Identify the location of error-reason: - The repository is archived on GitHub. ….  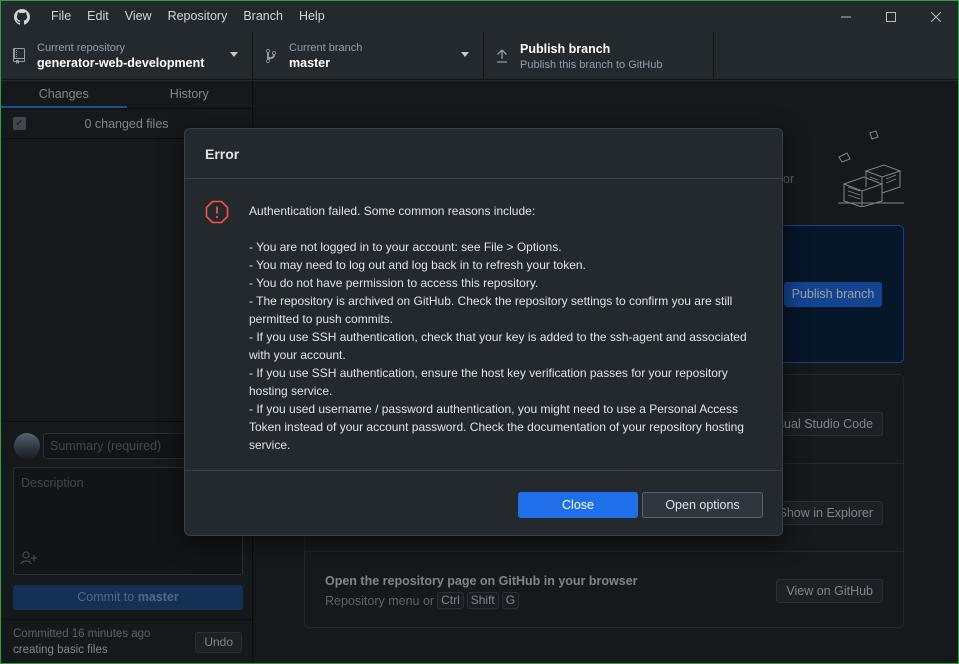
(491, 310).